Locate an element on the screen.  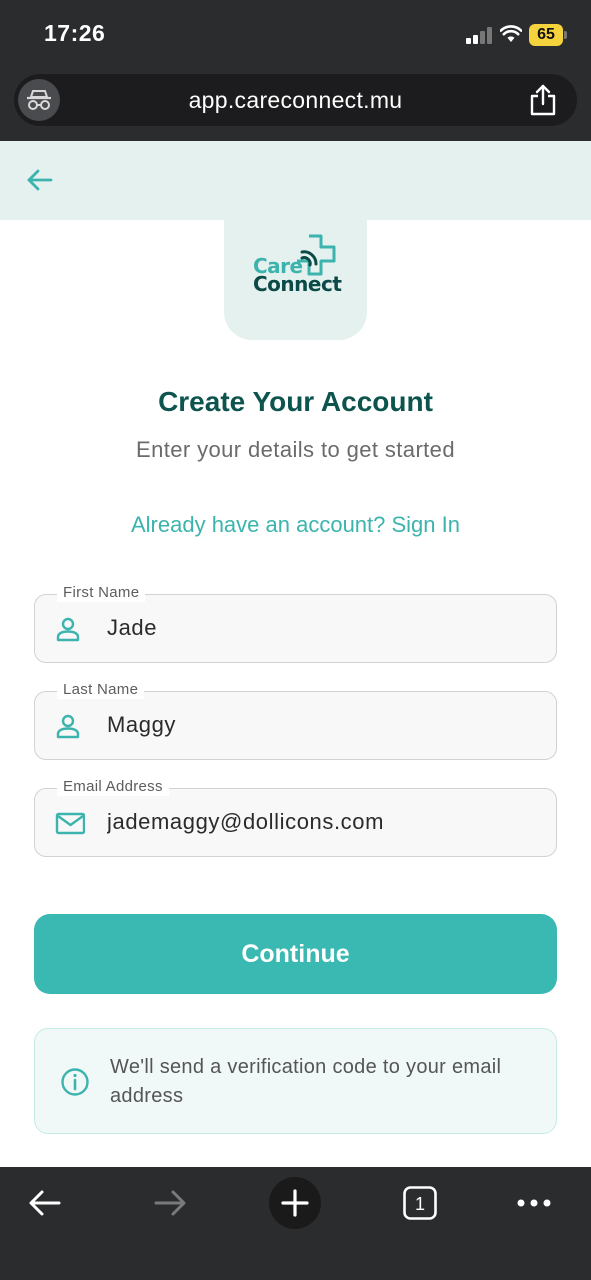
page-title: Create Your Account is located at coordinates (295, 401).